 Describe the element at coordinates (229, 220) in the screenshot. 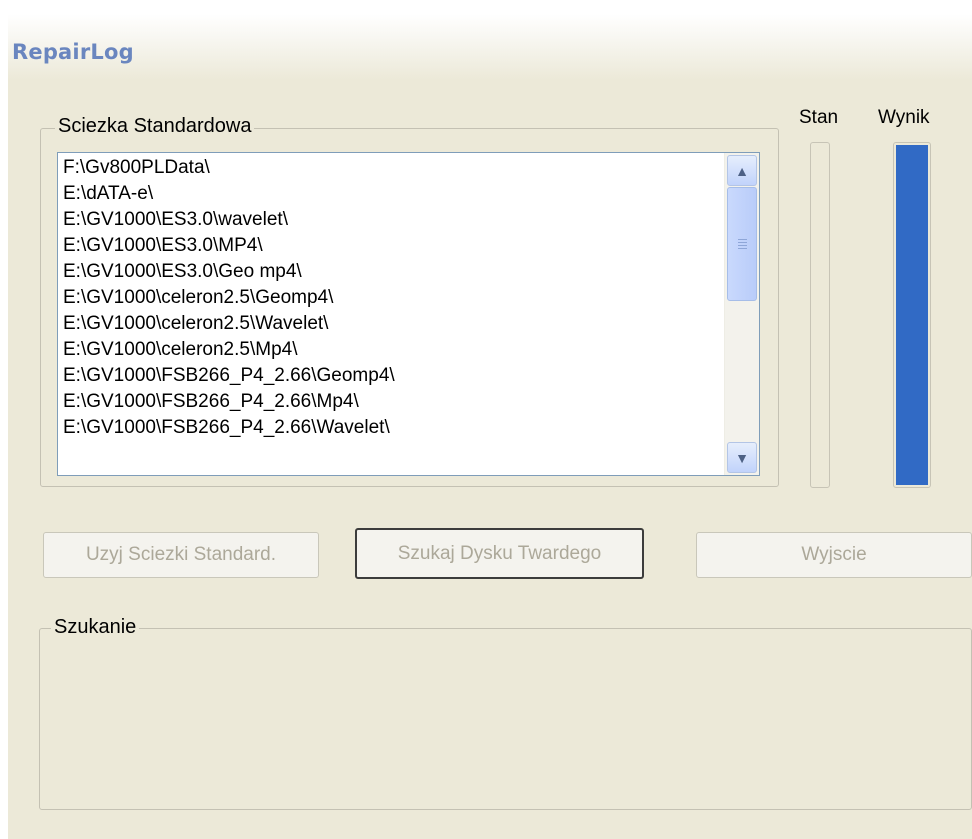

I see `path-list-item: E:\GV1000\ES3.0\wavelet\` at that location.